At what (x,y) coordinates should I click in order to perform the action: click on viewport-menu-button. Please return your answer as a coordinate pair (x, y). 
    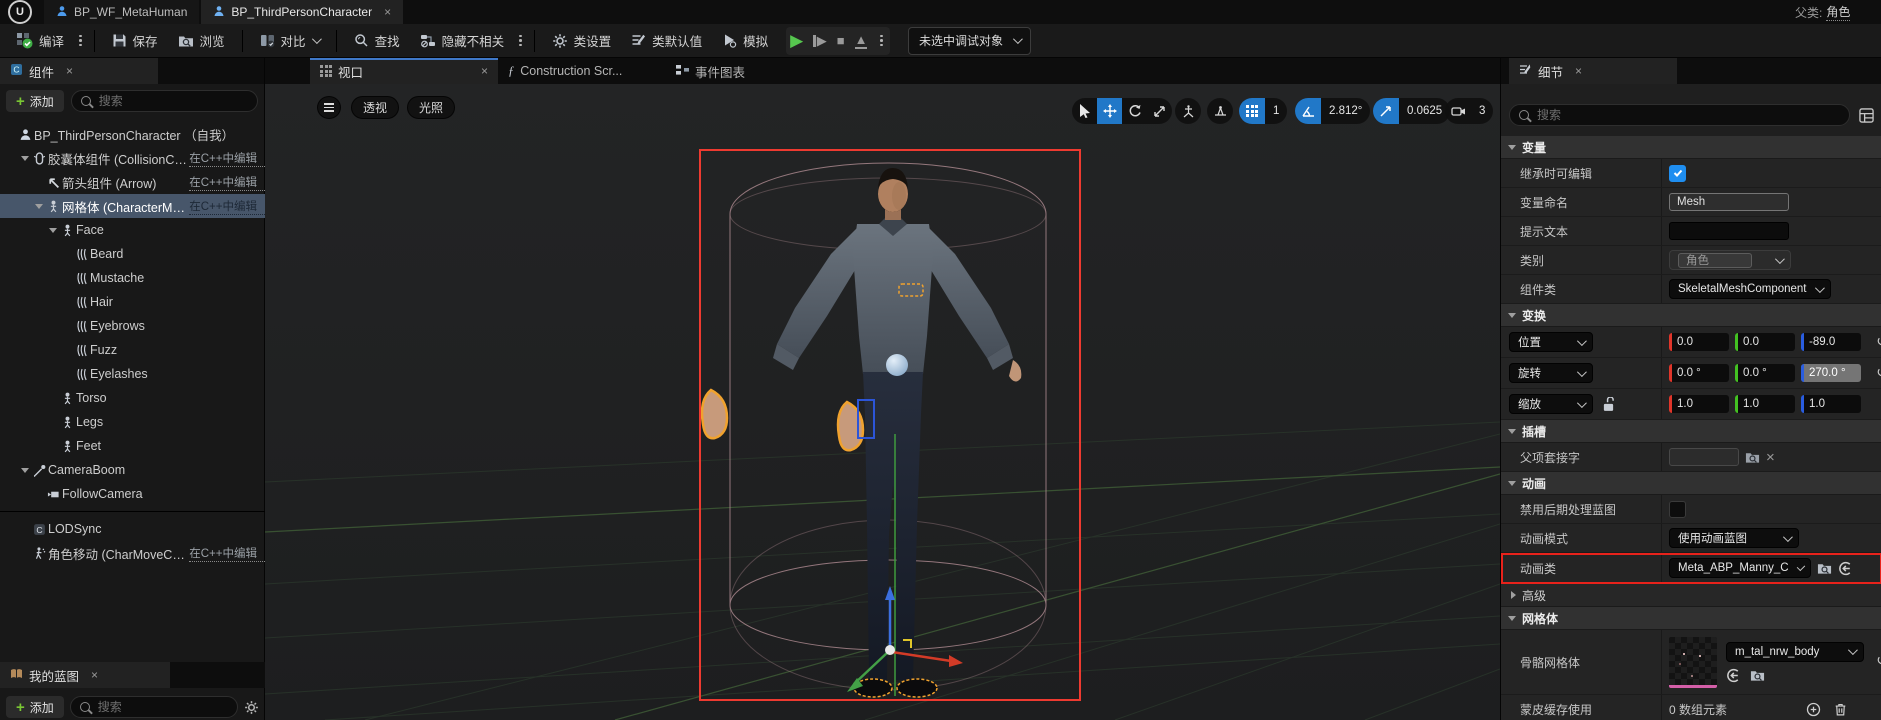
    Looking at the image, I should click on (329, 107).